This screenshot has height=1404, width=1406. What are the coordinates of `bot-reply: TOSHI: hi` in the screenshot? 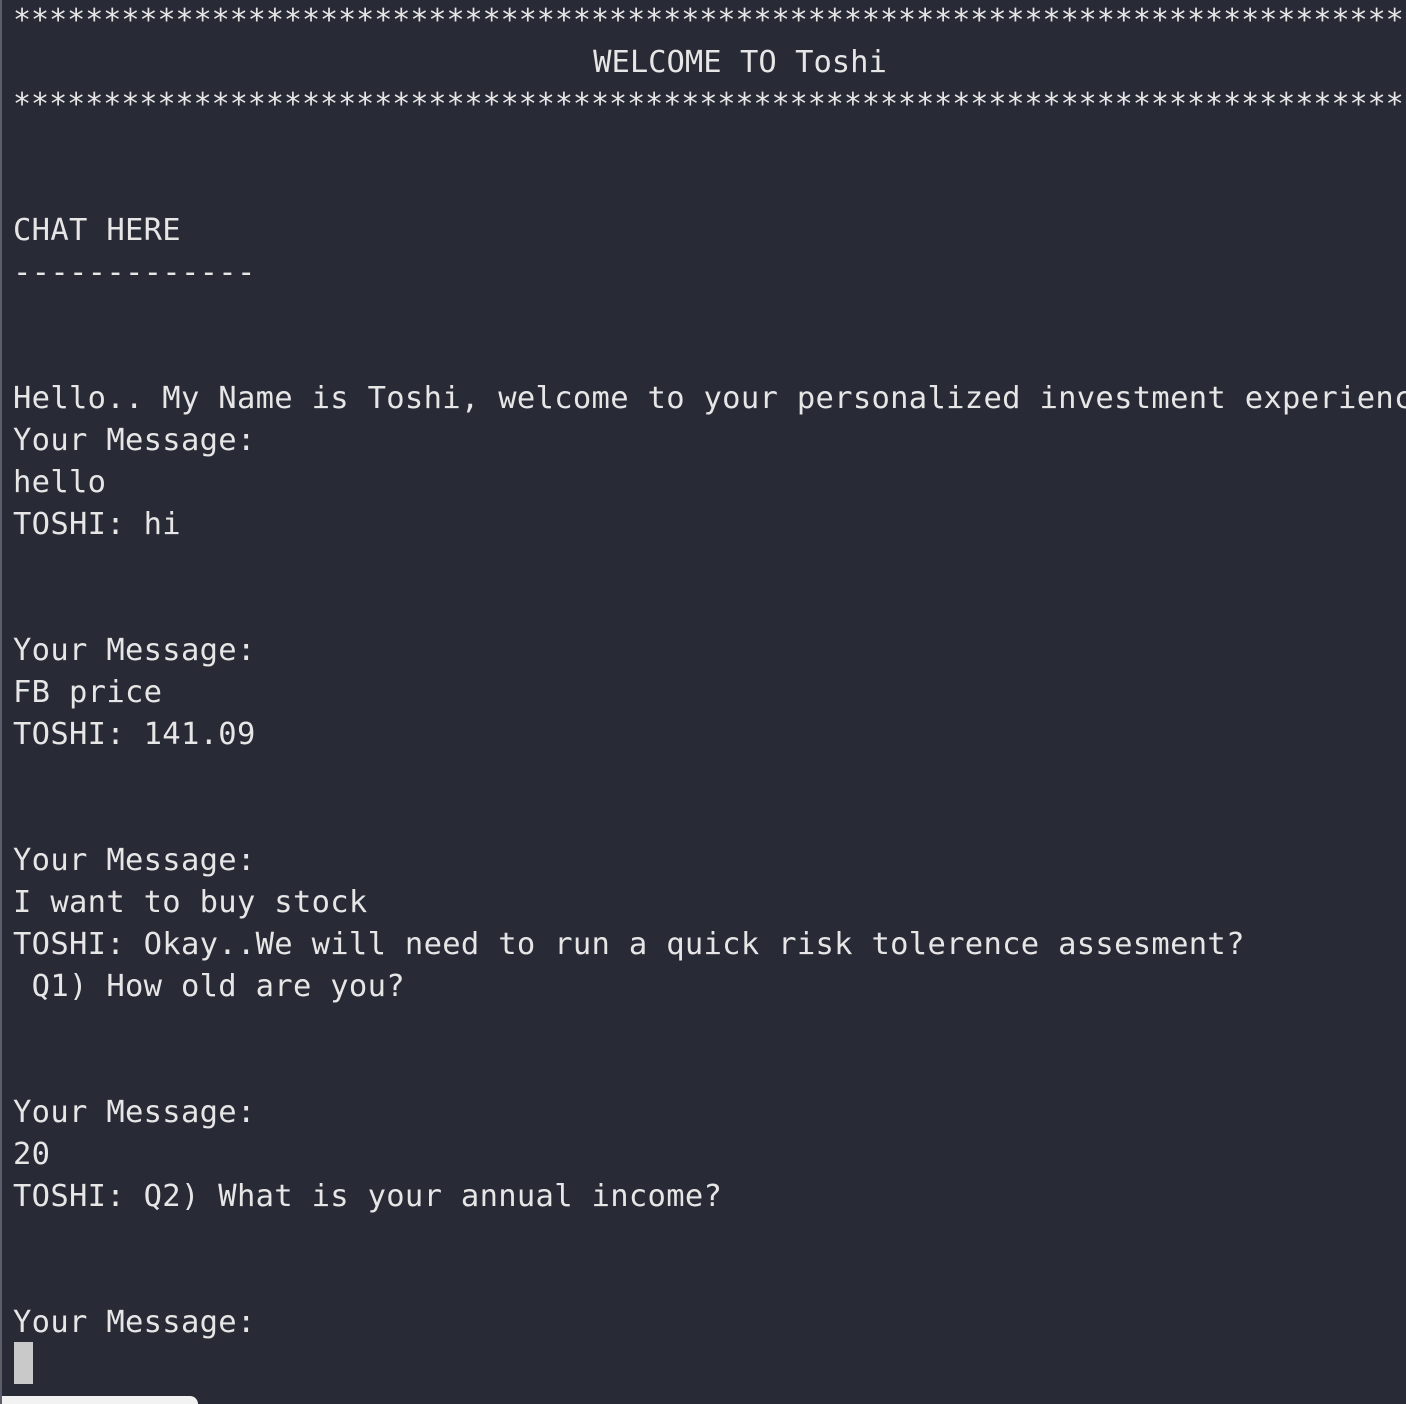 It's located at (97, 524).